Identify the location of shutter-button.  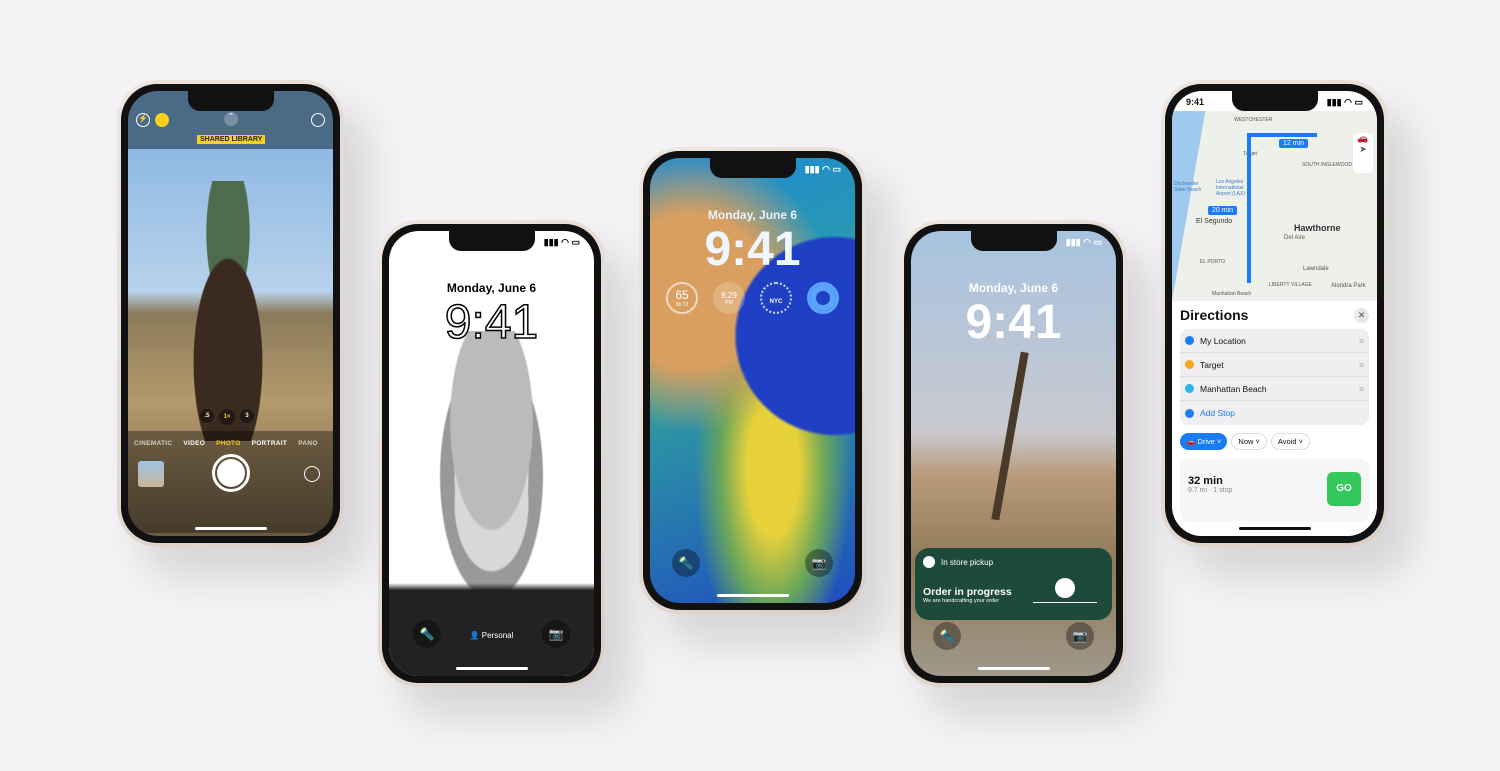
(231, 473).